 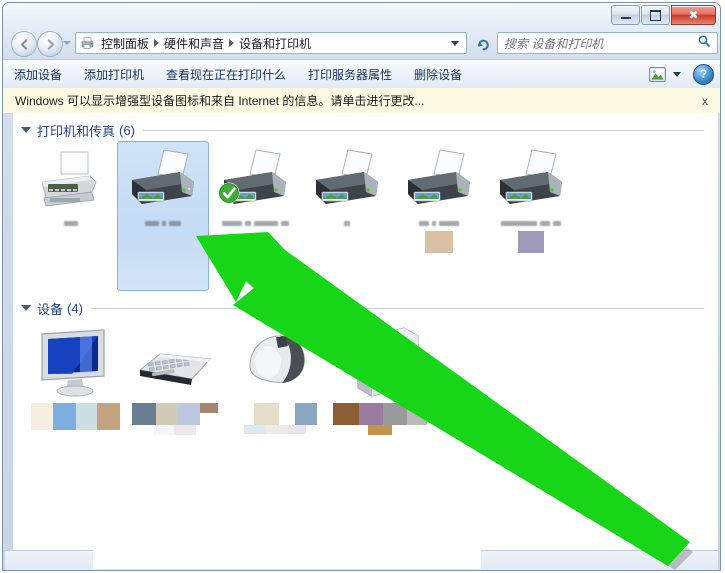 I want to click on keyboard-icon, so click(x=175, y=363).